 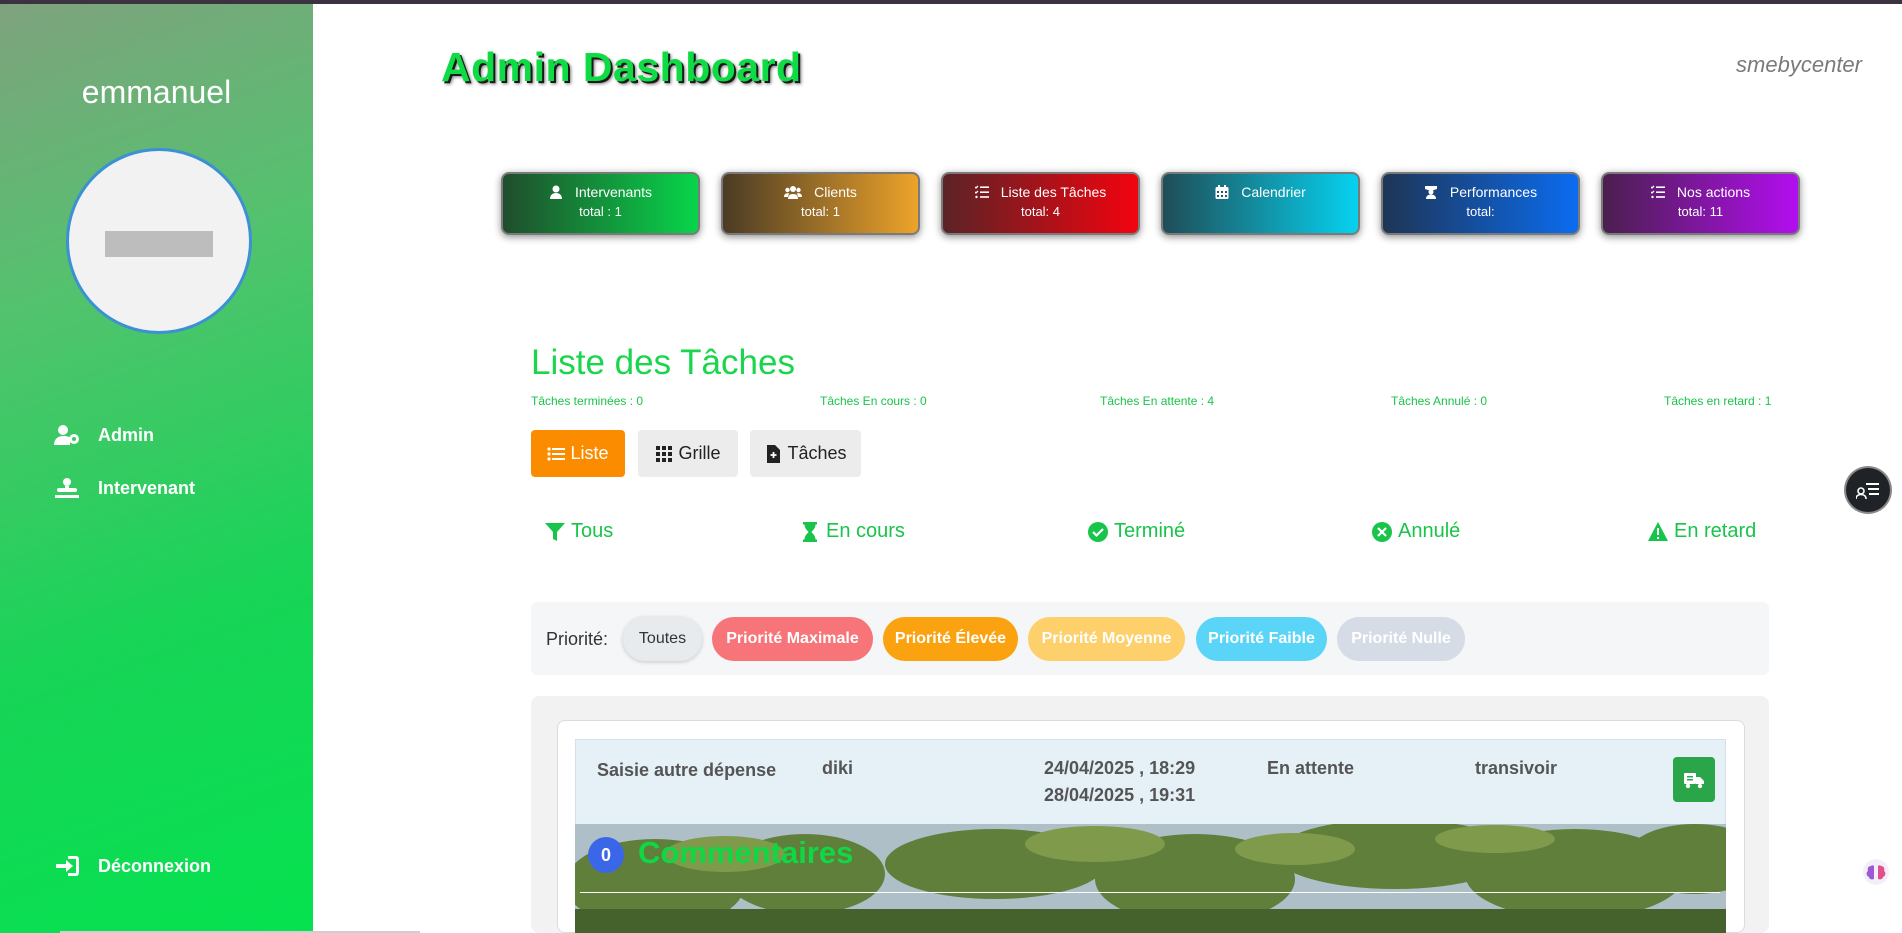 What do you see at coordinates (1150, 892) in the screenshot?
I see `comments-divider` at bounding box center [1150, 892].